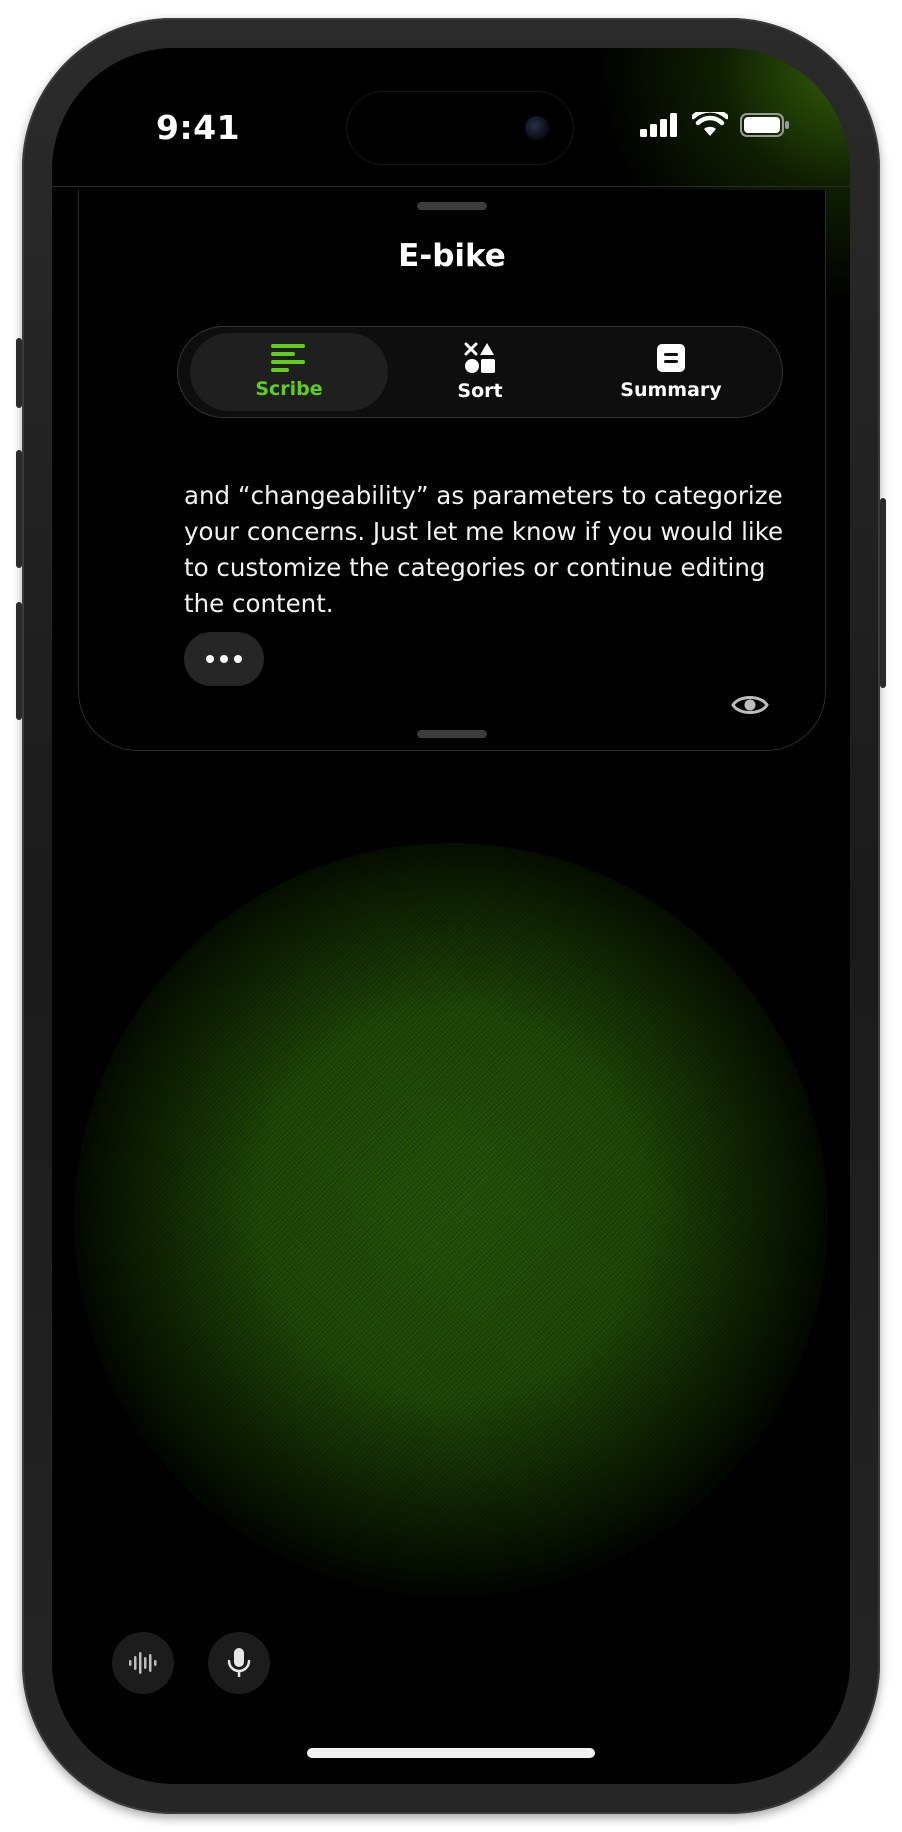  Describe the element at coordinates (288, 358) in the screenshot. I see `lines-icon` at that location.